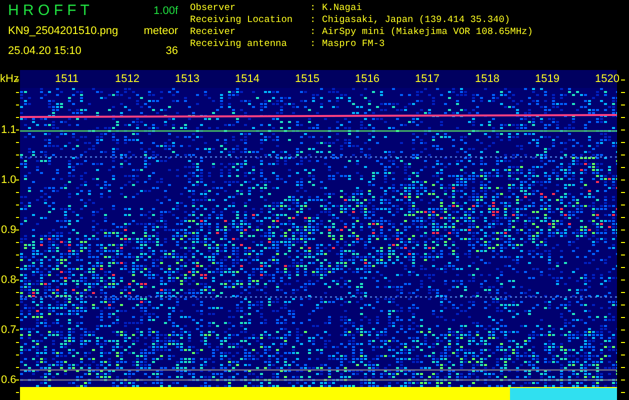 The height and width of the screenshot is (400, 629). What do you see at coordinates (242, 20) in the screenshot?
I see `info-label: Receiving Location` at bounding box center [242, 20].